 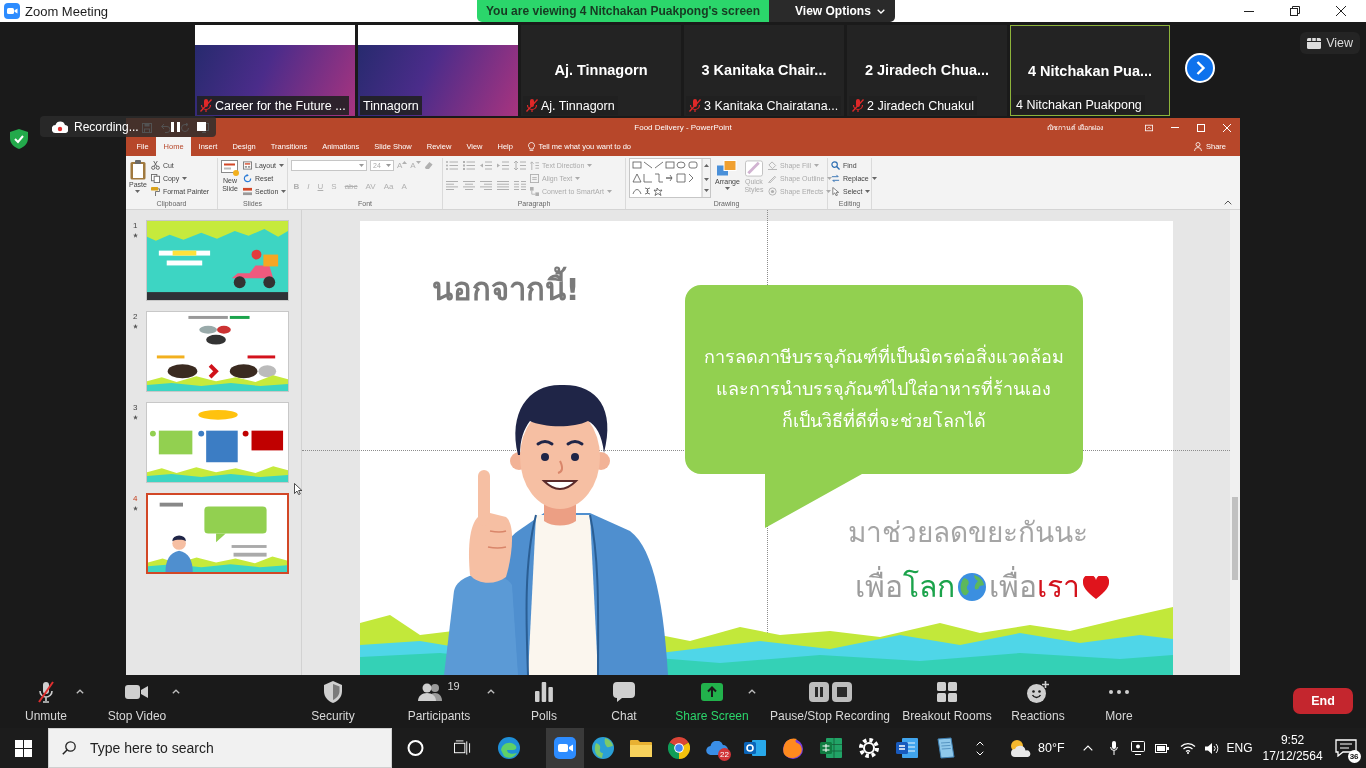 What do you see at coordinates (907, 748) in the screenshot?
I see `document-icon` at bounding box center [907, 748].